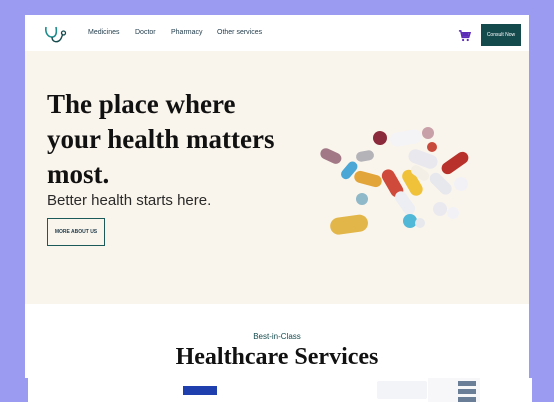 Image resolution: width=554 pixels, height=402 pixels. I want to click on nav-pharmacy: Pharmacy, so click(187, 32).